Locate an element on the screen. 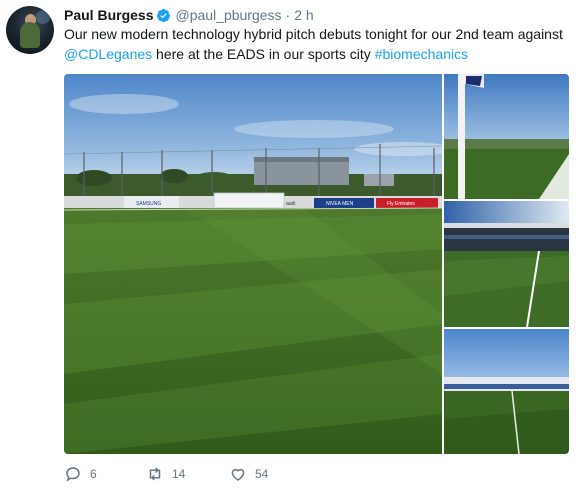 This screenshot has height=488, width=576. tweet-actions: 6 14 54 is located at coordinates (186, 474).